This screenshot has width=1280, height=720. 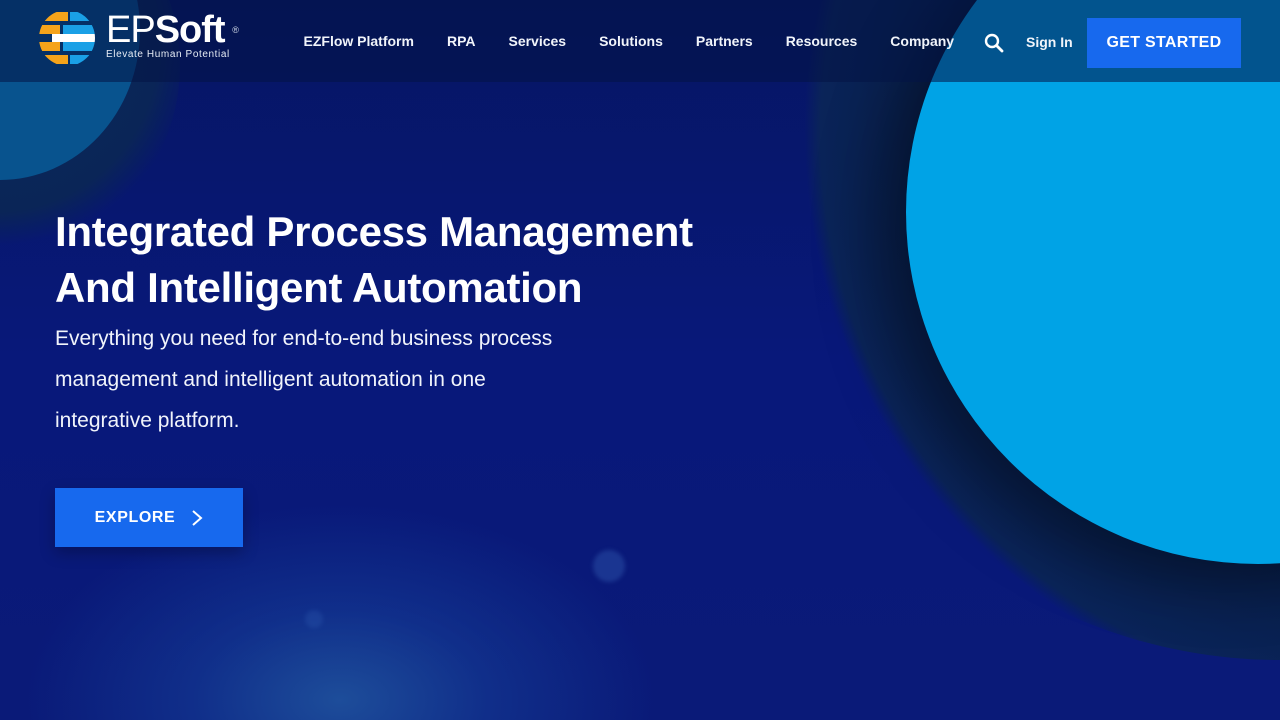 I want to click on nav-partners: Partners, so click(x=724, y=41).